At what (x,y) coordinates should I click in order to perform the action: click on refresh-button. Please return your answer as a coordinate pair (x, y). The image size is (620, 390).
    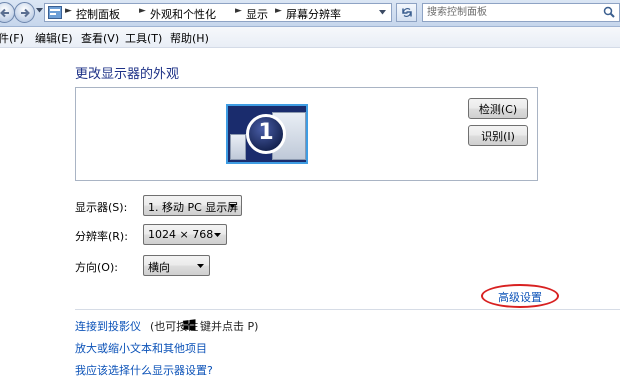
    Looking at the image, I should click on (406, 12).